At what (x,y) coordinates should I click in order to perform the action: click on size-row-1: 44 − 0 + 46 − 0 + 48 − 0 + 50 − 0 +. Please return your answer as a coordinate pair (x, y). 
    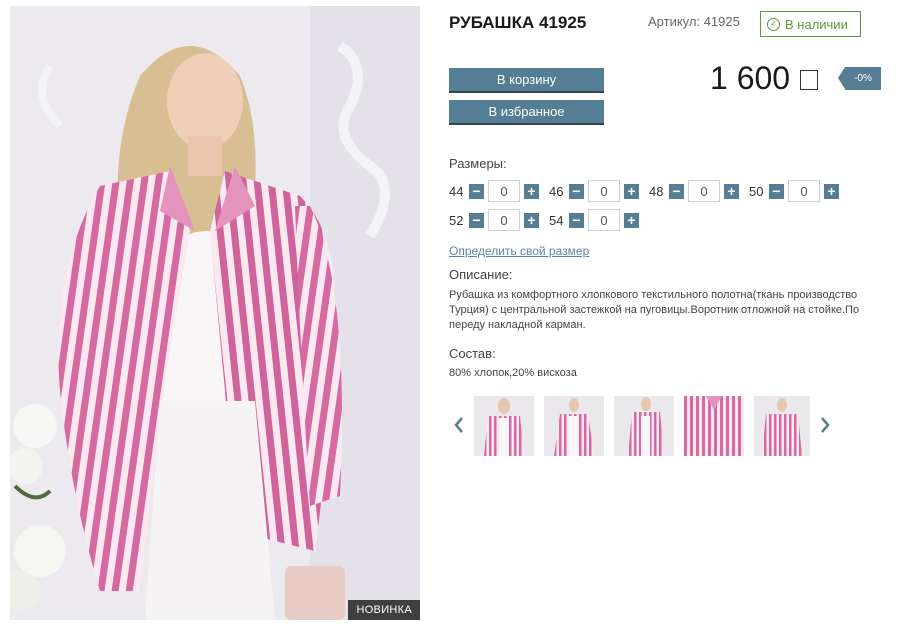
    Looking at the image, I should click on (649, 191).